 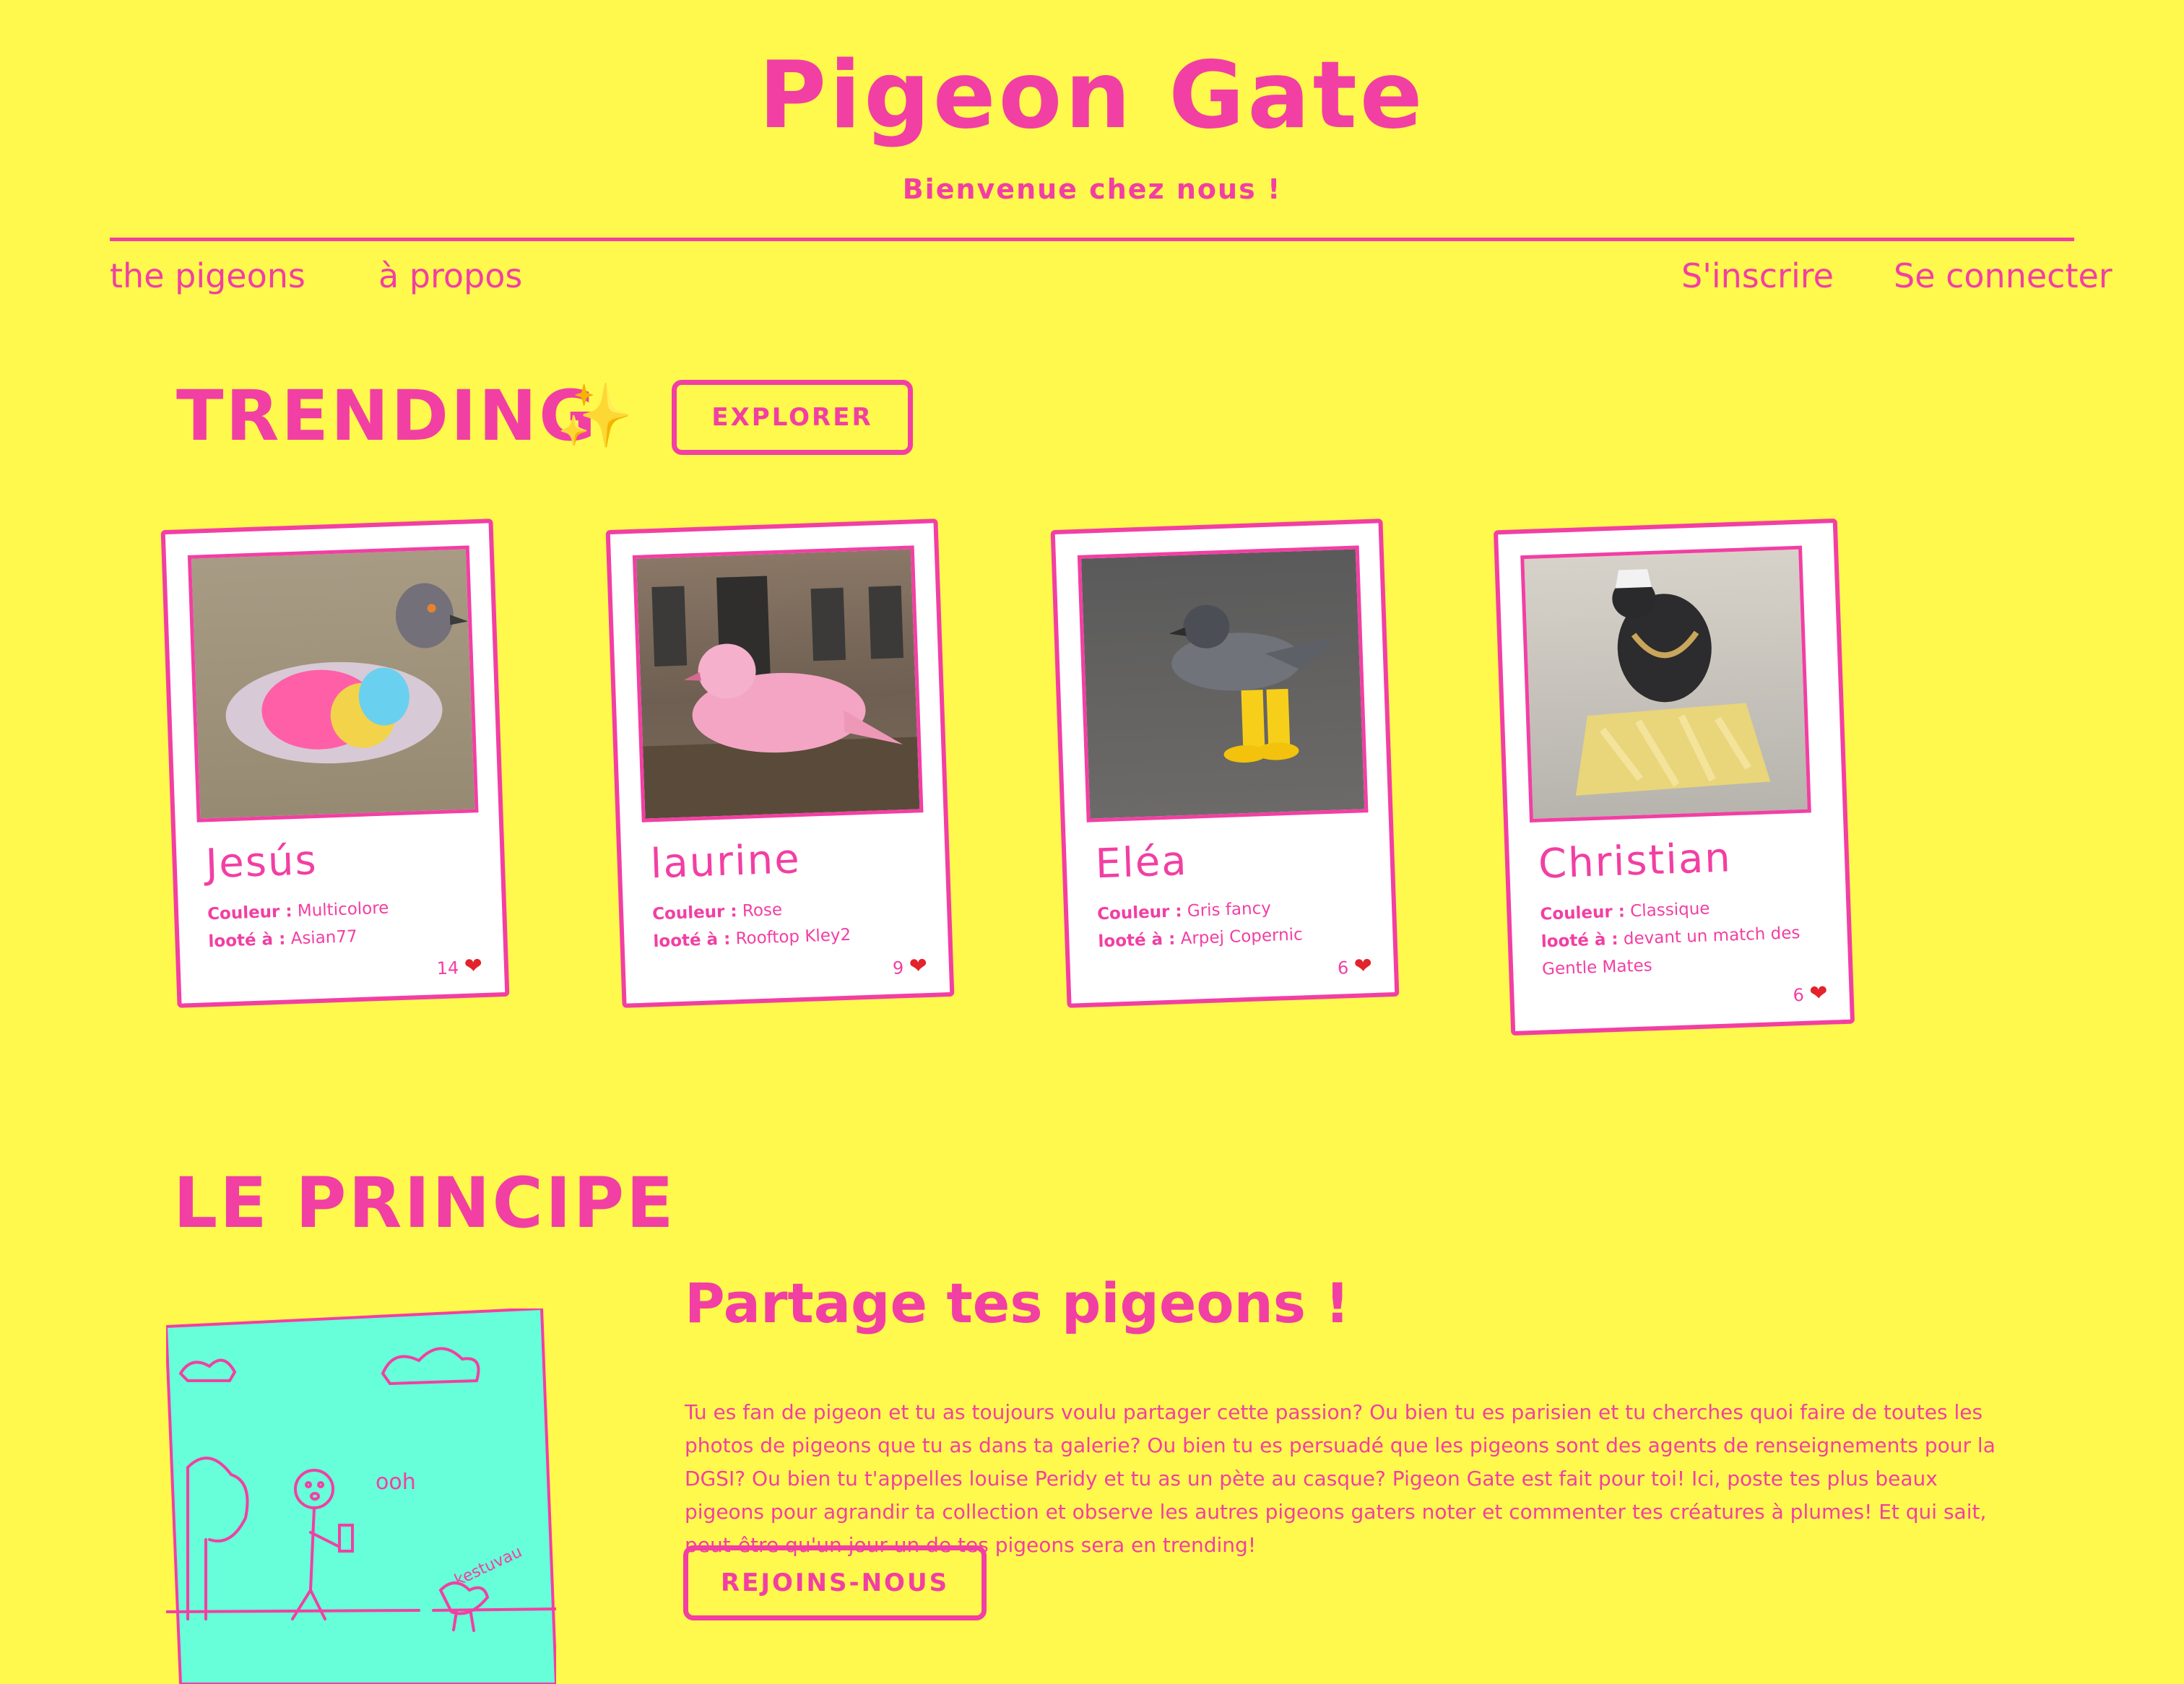 What do you see at coordinates (898, 968) in the screenshot?
I see `likes-value: 9` at bounding box center [898, 968].